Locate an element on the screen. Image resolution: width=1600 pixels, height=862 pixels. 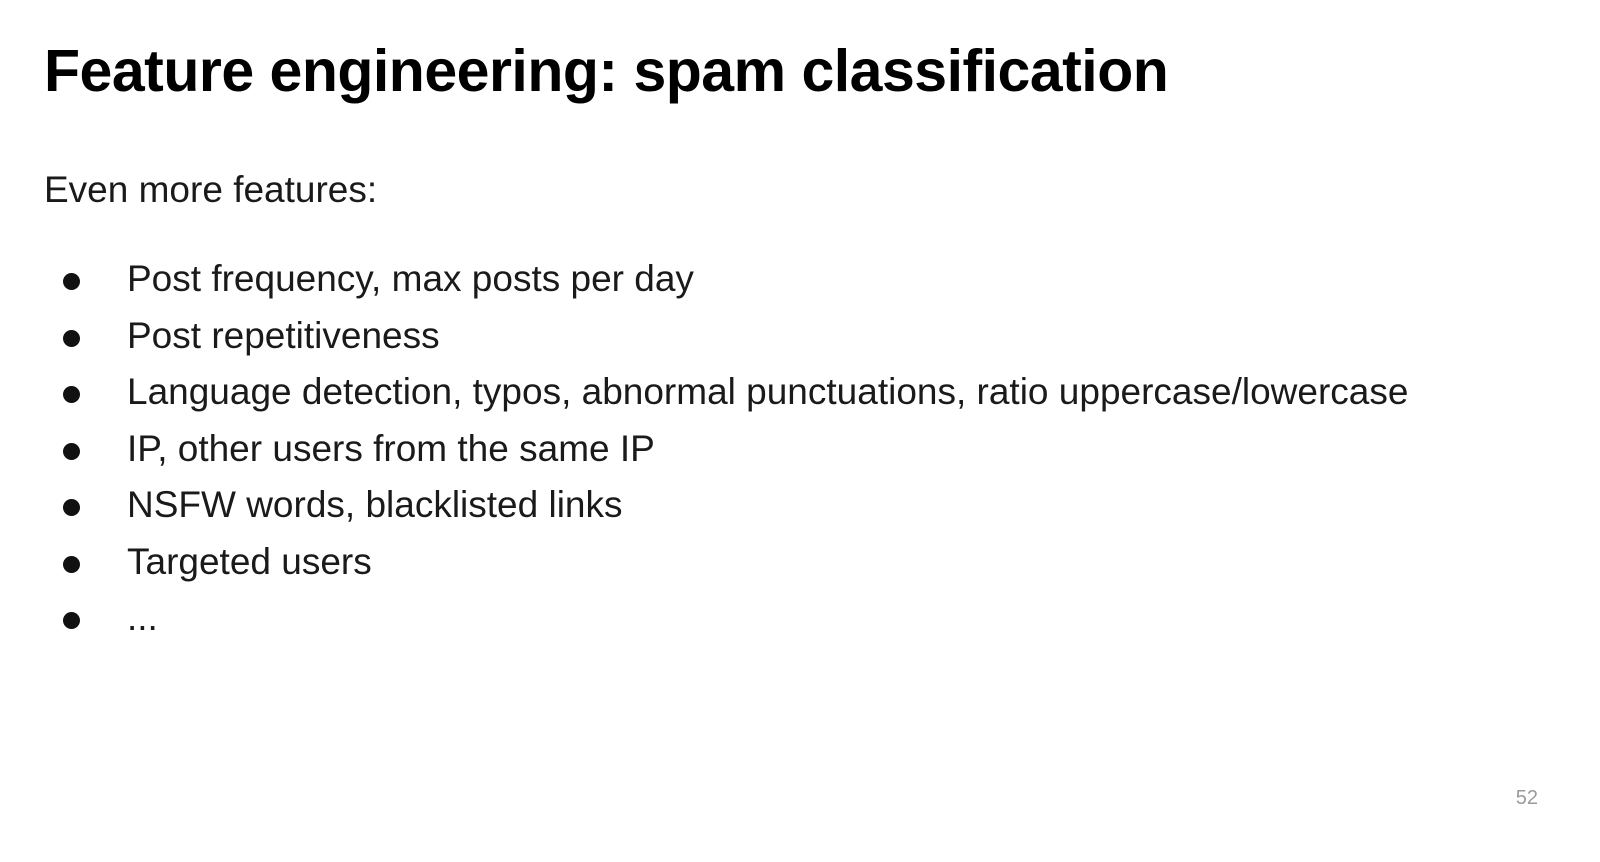
intro-text: Even more features: is located at coordinates (211, 189).